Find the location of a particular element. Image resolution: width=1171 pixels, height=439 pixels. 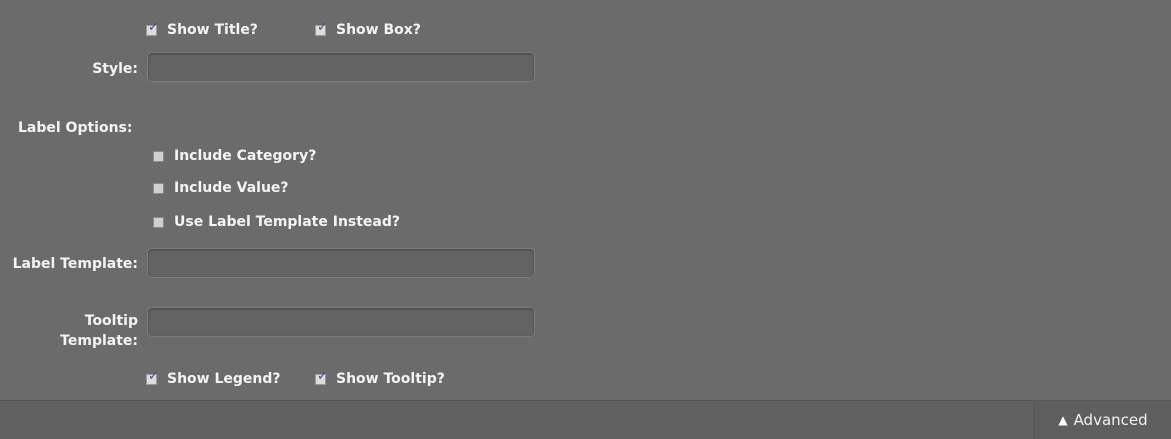

tooltip-template-label-line2: Template: is located at coordinates (99, 341).